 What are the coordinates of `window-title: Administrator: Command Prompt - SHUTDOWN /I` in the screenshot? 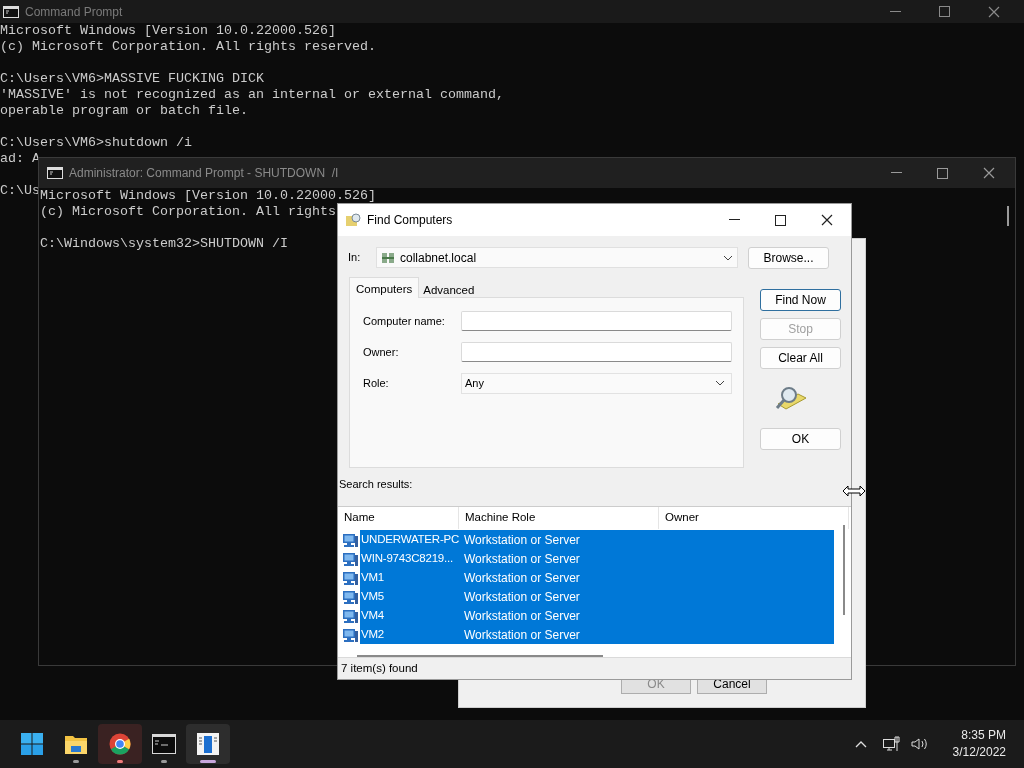 It's located at (204, 173).